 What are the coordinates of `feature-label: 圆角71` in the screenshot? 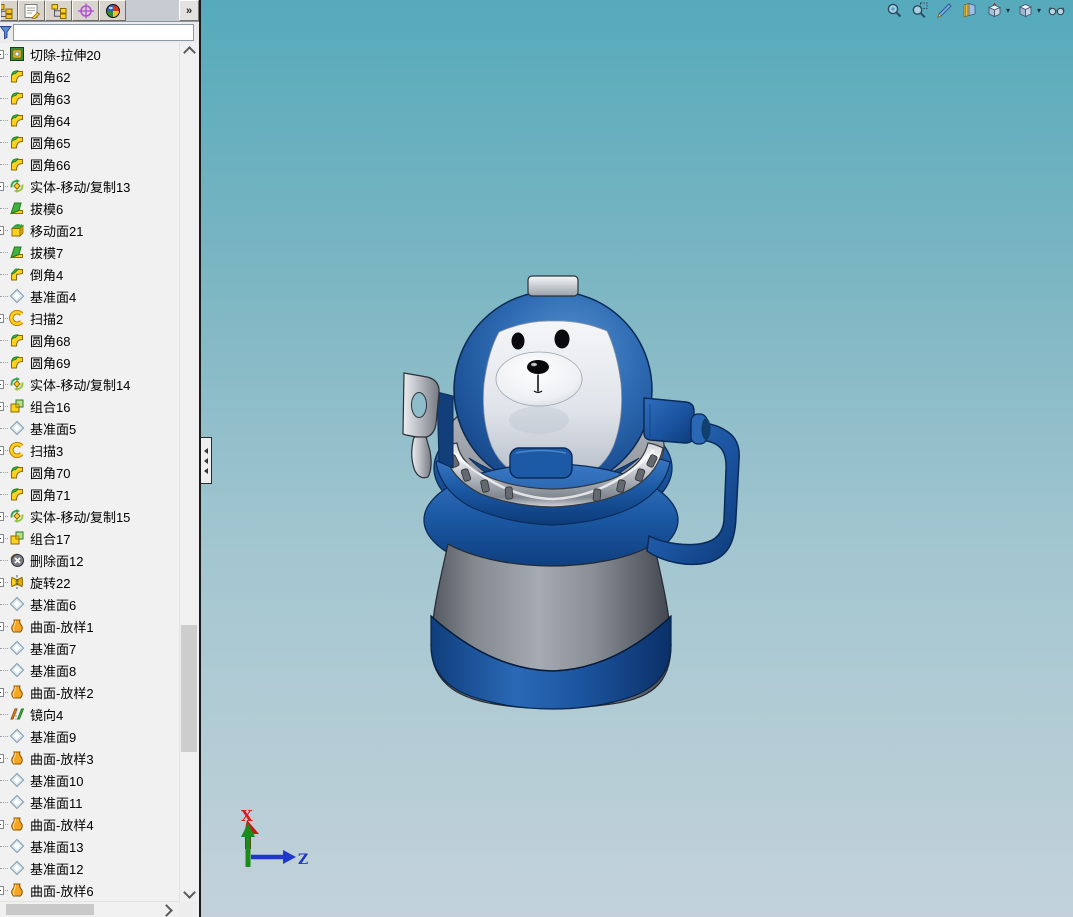 It's located at (50, 495).